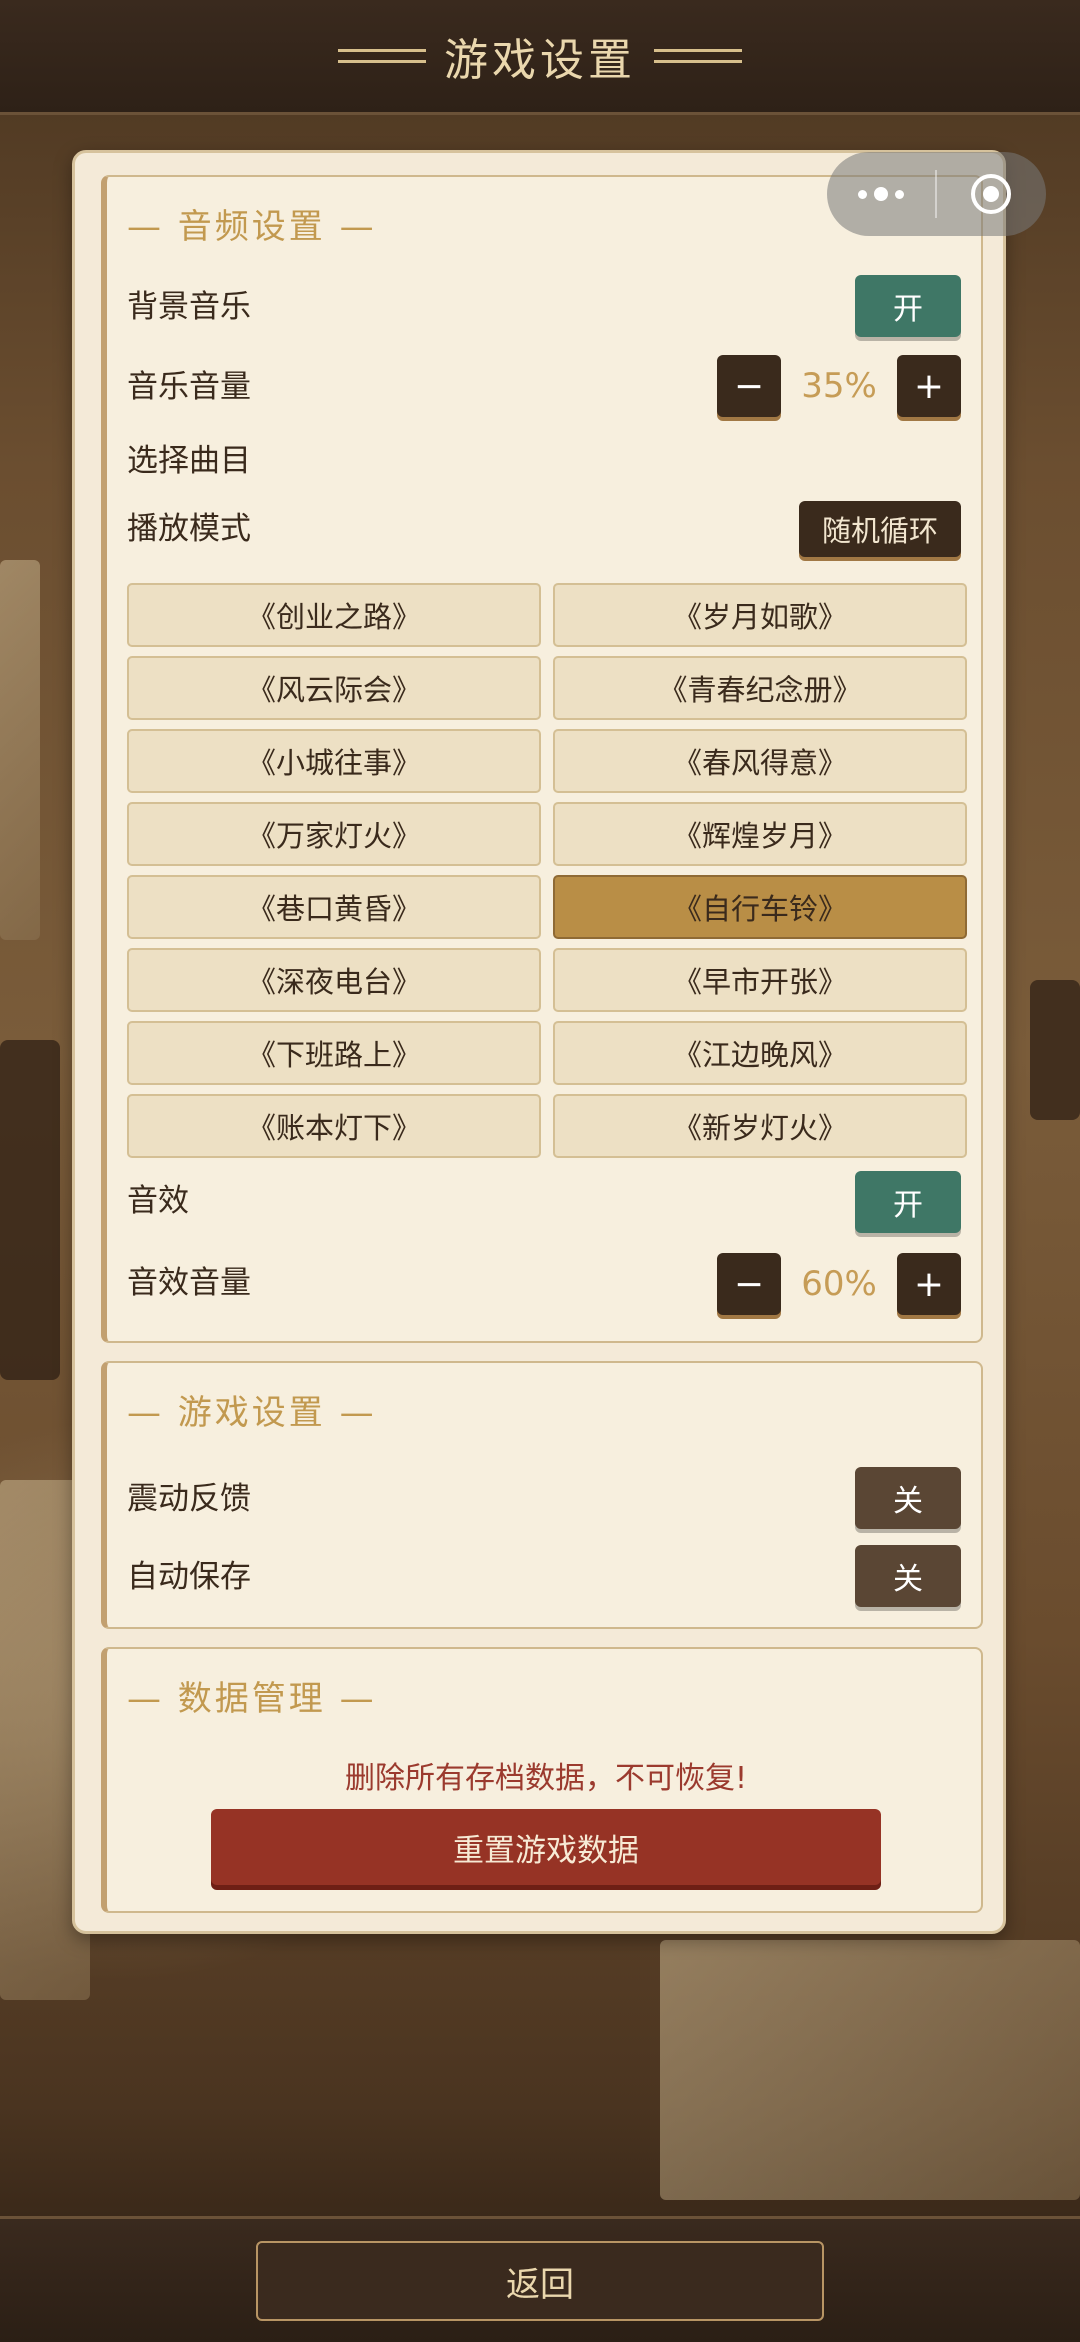  What do you see at coordinates (189, 461) in the screenshot?
I see `track-select-label: 选择曲目` at bounding box center [189, 461].